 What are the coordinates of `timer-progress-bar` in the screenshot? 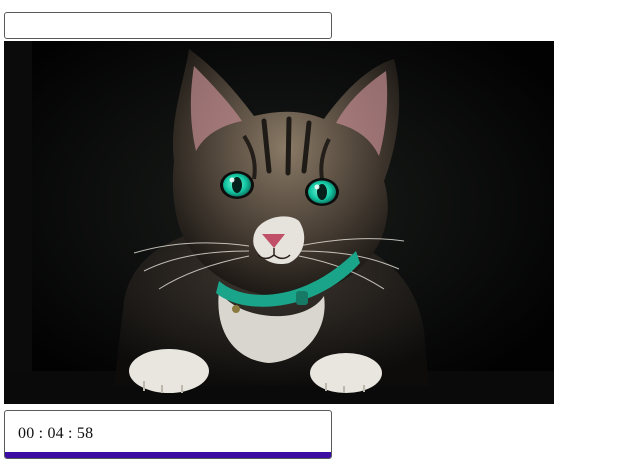 It's located at (168, 455).